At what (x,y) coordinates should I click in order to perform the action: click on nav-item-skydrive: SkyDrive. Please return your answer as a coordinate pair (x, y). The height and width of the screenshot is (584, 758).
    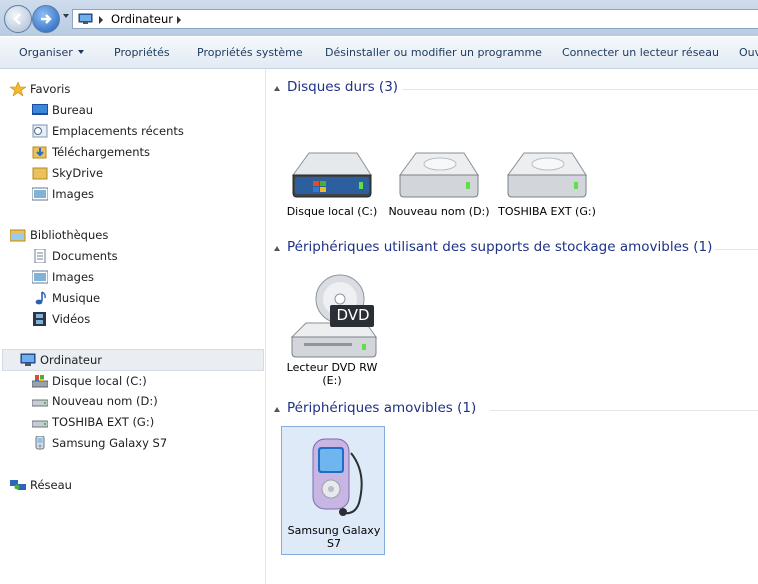
    Looking at the image, I should click on (142, 173).